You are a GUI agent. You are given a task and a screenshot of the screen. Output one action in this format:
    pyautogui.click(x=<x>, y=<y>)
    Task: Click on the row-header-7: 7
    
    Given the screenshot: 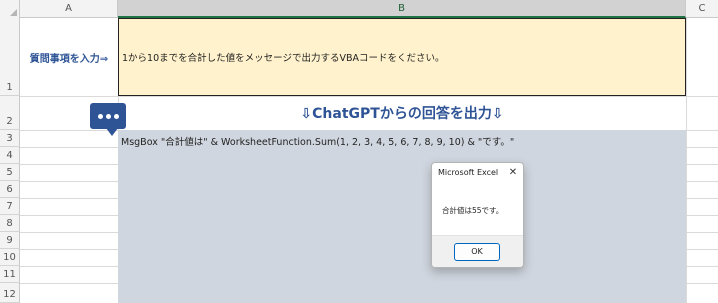 What is the action you would take?
    pyautogui.click(x=10, y=206)
    